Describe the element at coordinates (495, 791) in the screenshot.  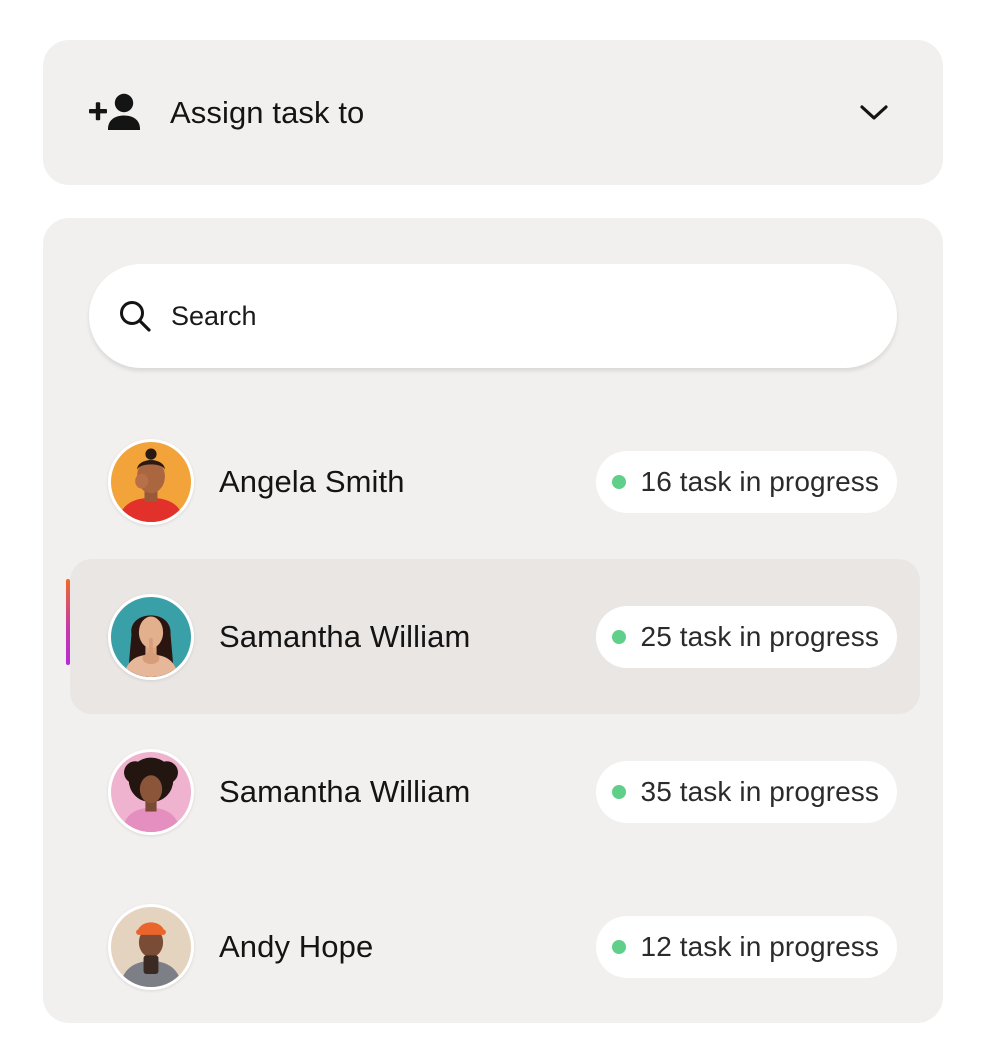
I see `assignee-row: Samantha William 35 task in progress` at that location.